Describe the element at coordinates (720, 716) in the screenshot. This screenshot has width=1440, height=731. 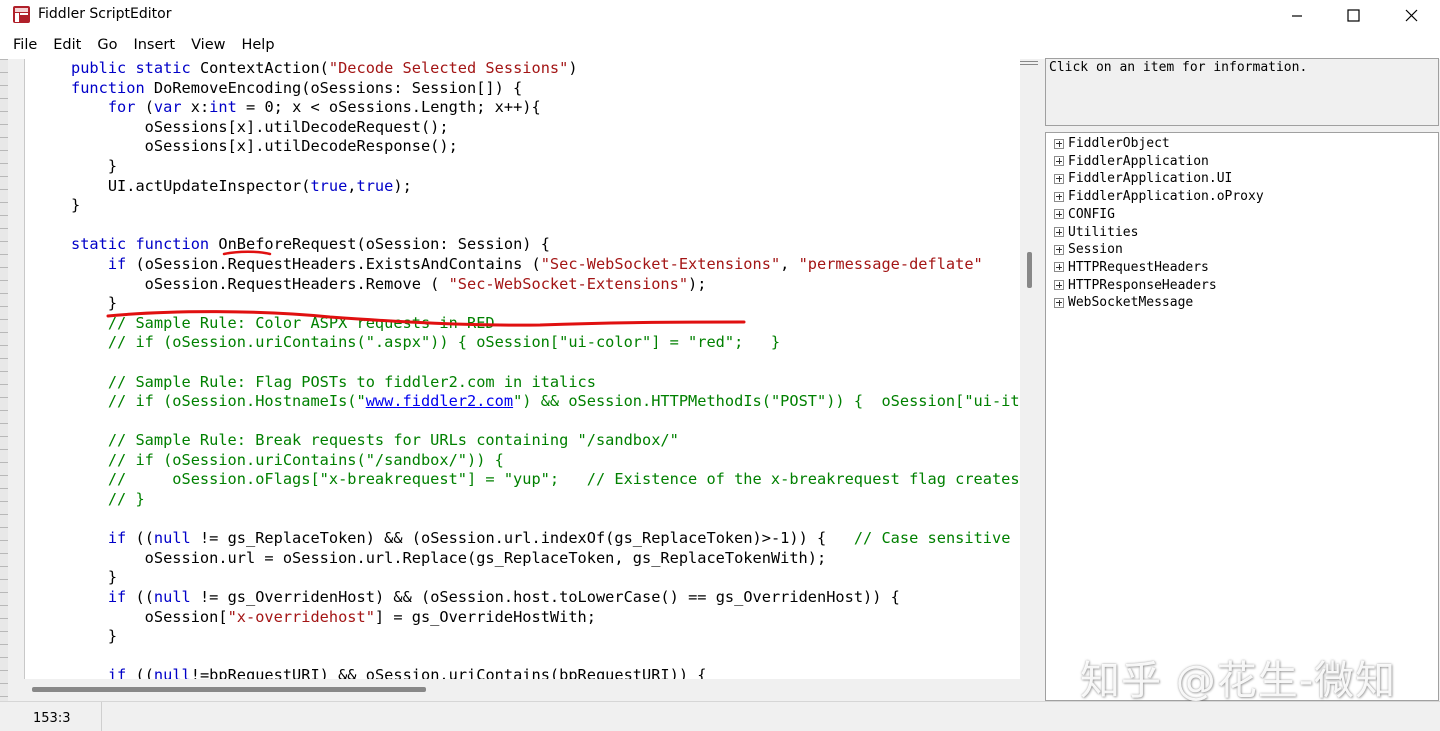
I see `status-bar: 153:3` at that location.